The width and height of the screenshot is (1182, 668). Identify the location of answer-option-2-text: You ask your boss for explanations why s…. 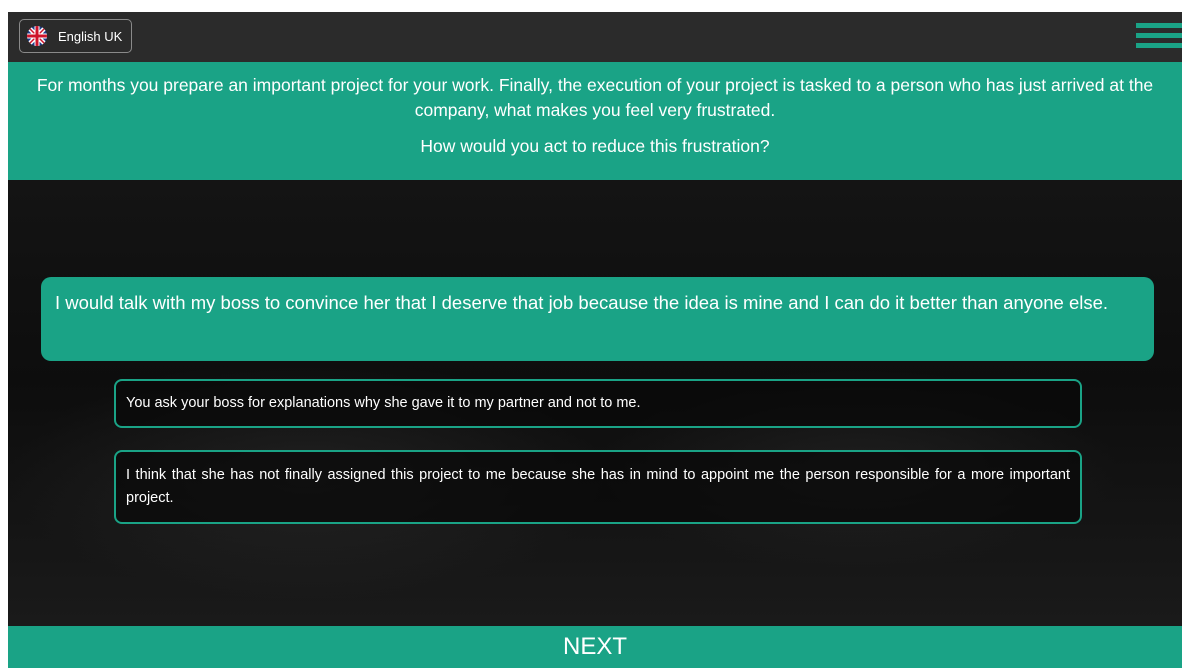
(383, 403).